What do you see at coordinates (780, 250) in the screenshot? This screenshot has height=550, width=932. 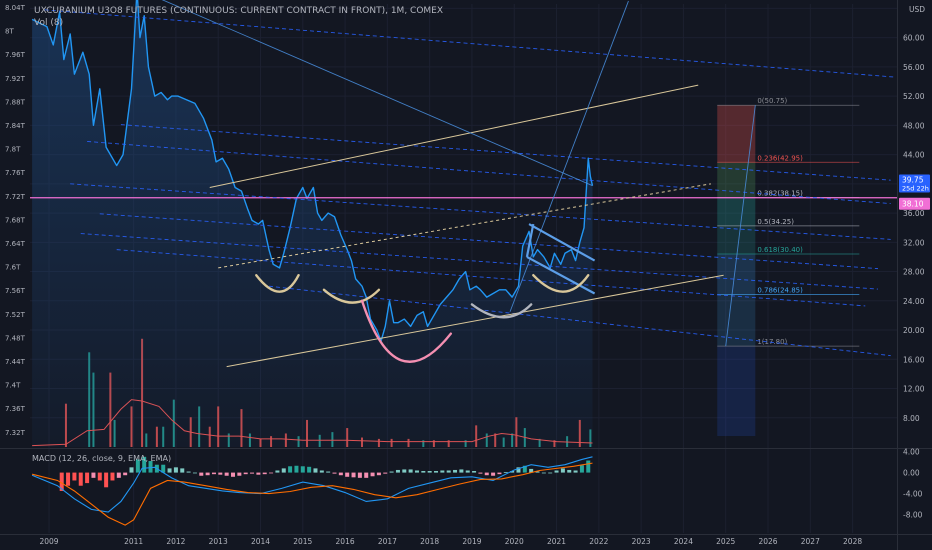 I see `fib-level-label: 0.618(30.40)` at bounding box center [780, 250].